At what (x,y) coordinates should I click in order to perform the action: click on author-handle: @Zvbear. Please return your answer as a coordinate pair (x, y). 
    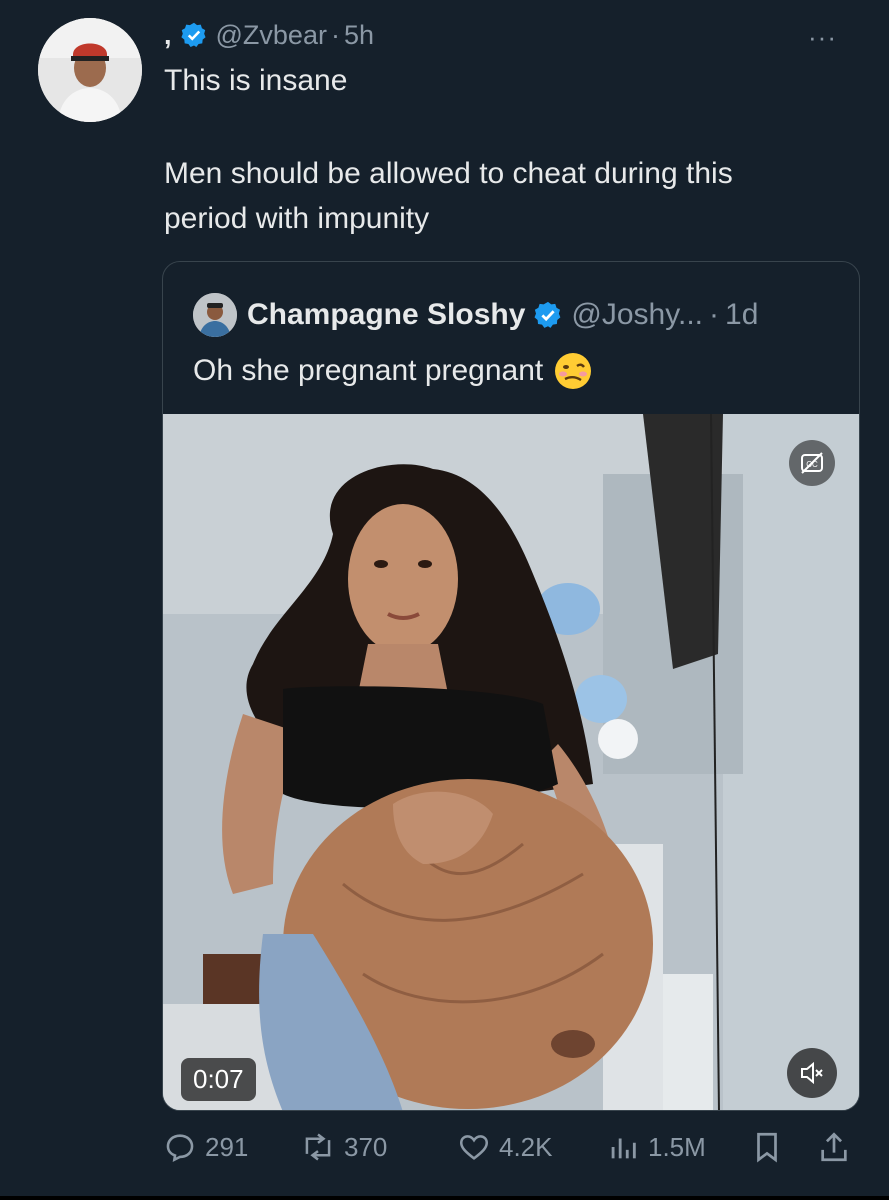
    Looking at the image, I should click on (271, 35).